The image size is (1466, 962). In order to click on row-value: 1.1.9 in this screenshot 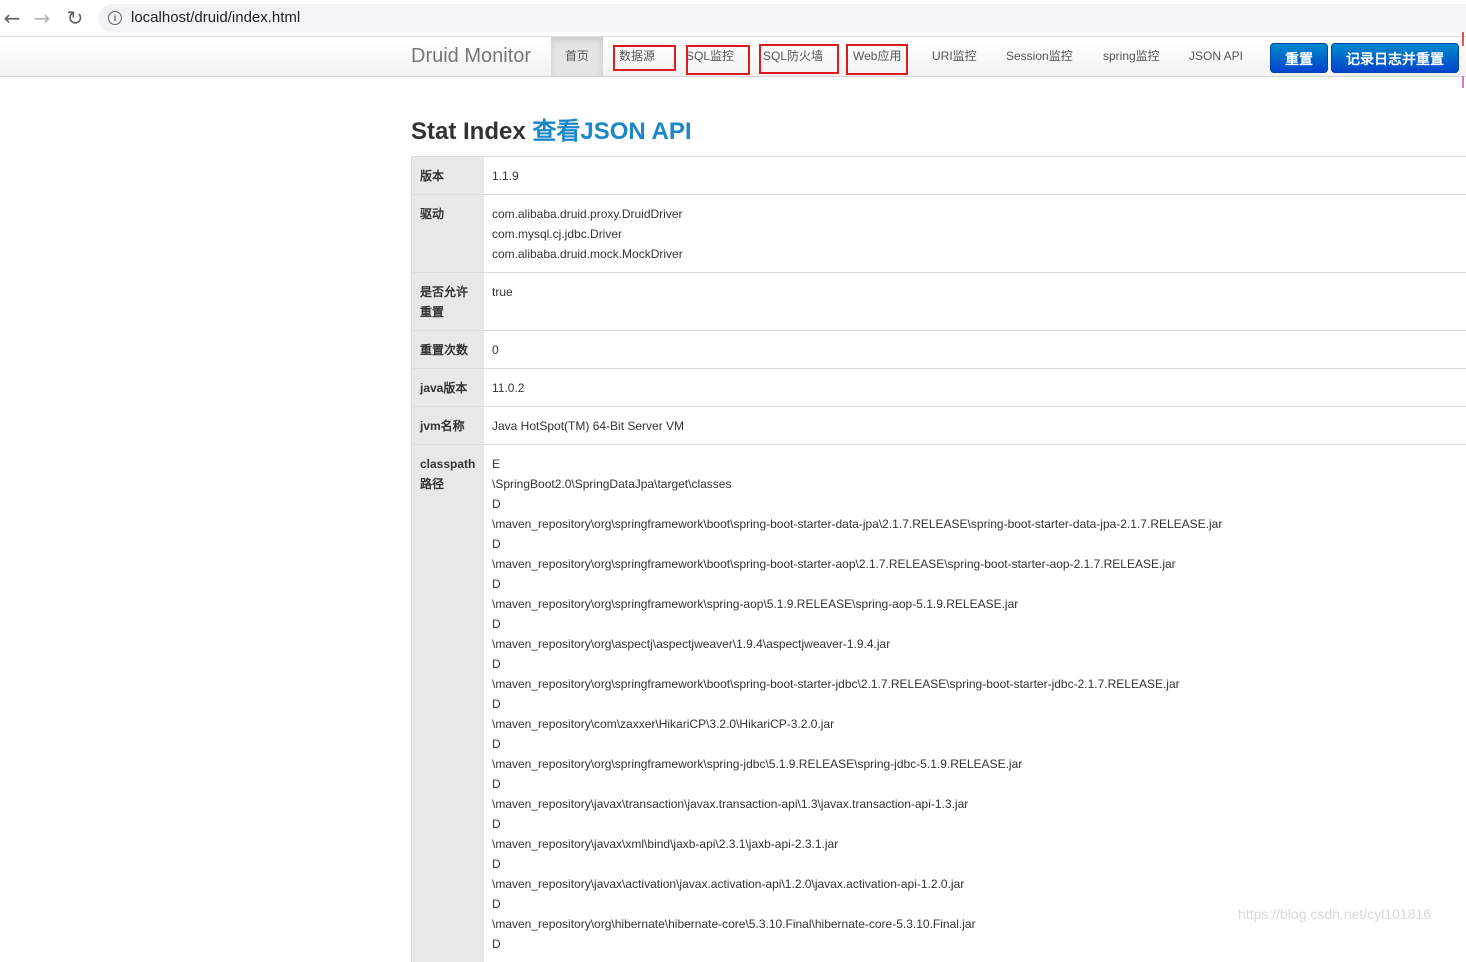, I will do `click(975, 176)`.